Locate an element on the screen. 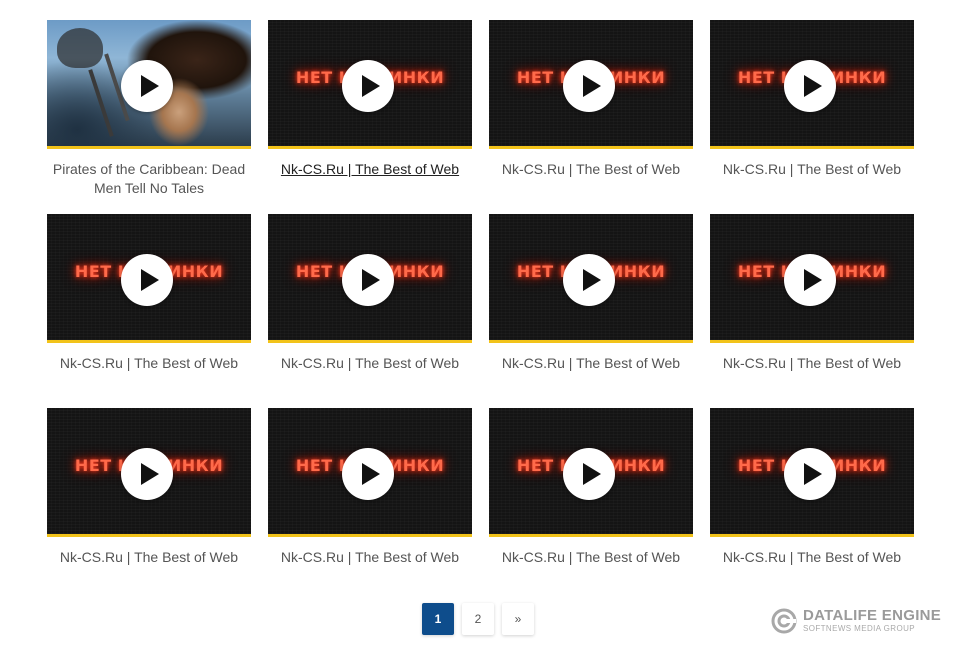 Image resolution: width=963 pixels, height=652 pixels. next-page-button: » is located at coordinates (518, 619).